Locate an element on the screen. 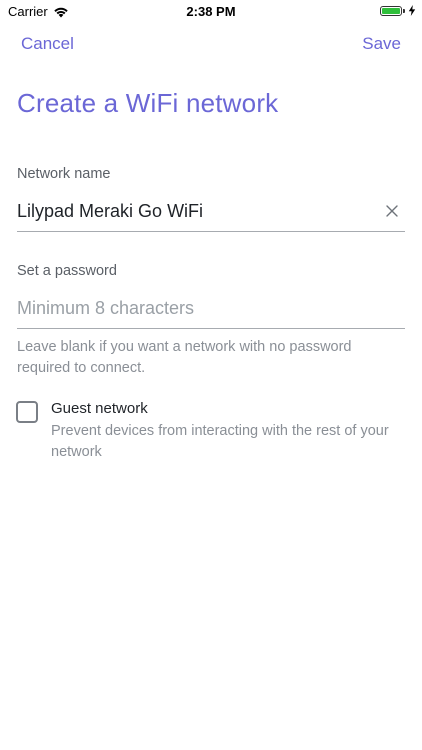 Image resolution: width=422 pixels, height=750 pixels. password-field is located at coordinates (211, 308).